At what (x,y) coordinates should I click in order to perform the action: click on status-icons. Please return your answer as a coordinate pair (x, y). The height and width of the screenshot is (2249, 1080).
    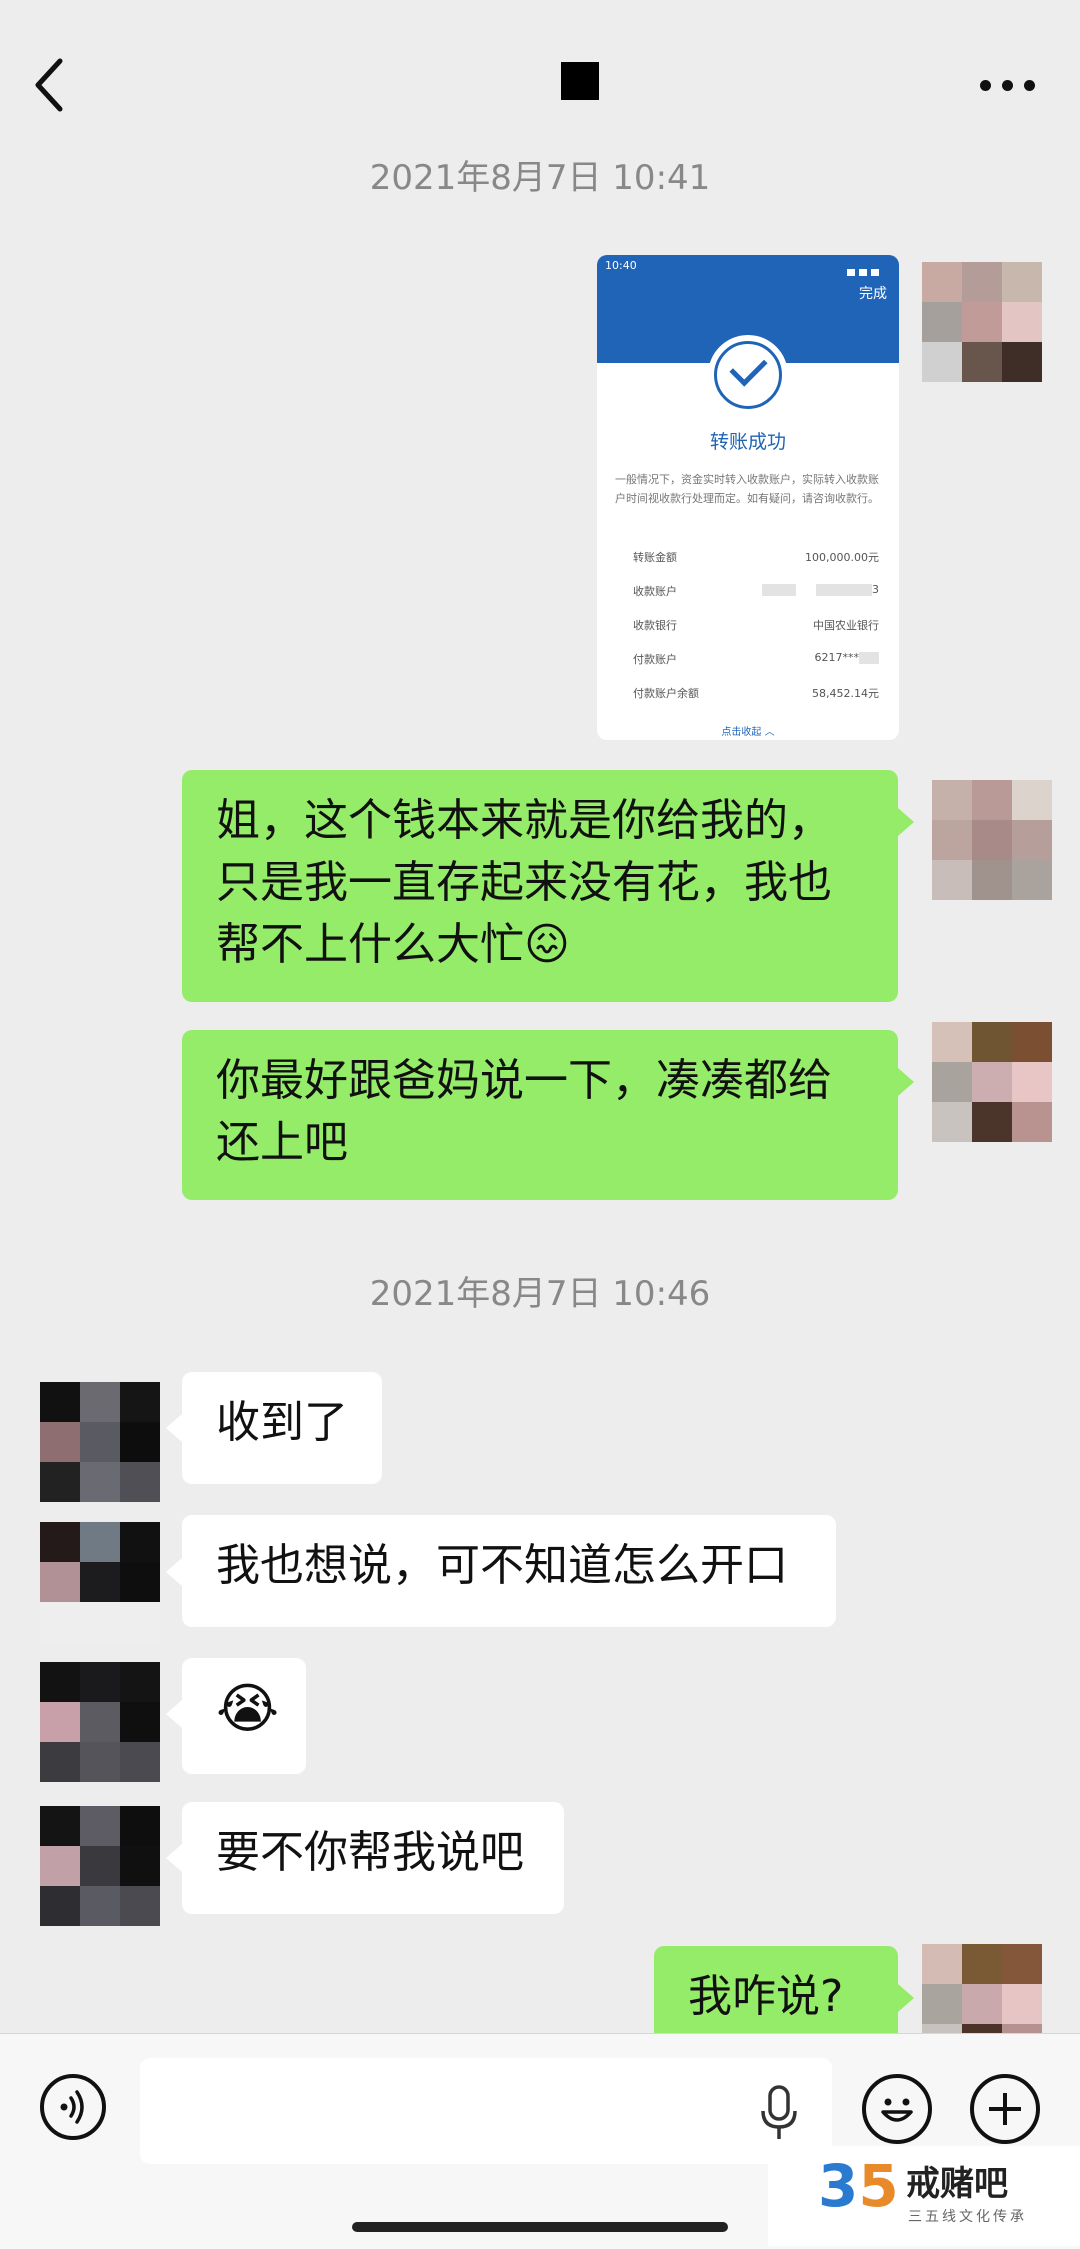
    Looking at the image, I should click on (867, 268).